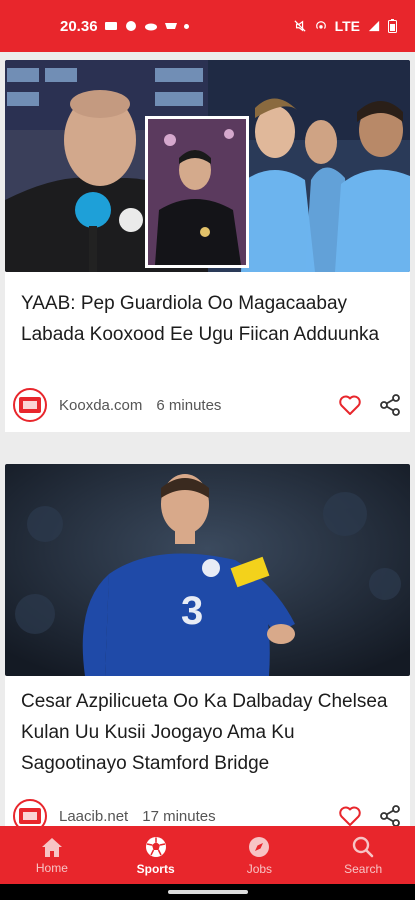  Describe the element at coordinates (93, 816) in the screenshot. I see `source-name: Laacib.net` at that location.